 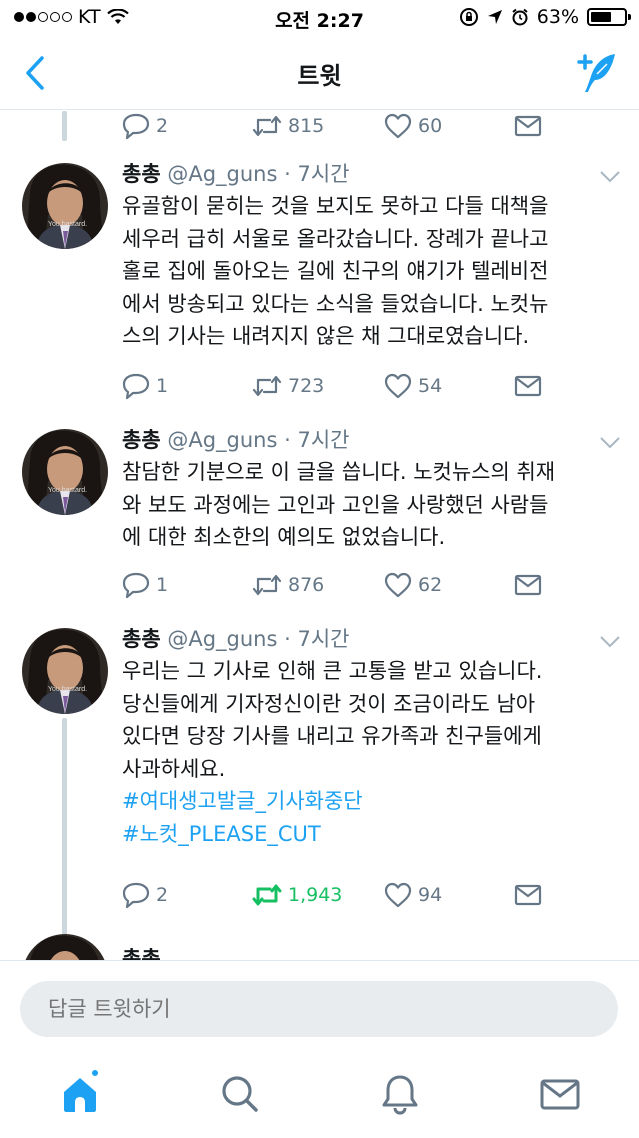 I want to click on tweet-text-line: 유골함이 묻히는 것을 보지도 못하고 다들 대책을, so click(x=335, y=206).